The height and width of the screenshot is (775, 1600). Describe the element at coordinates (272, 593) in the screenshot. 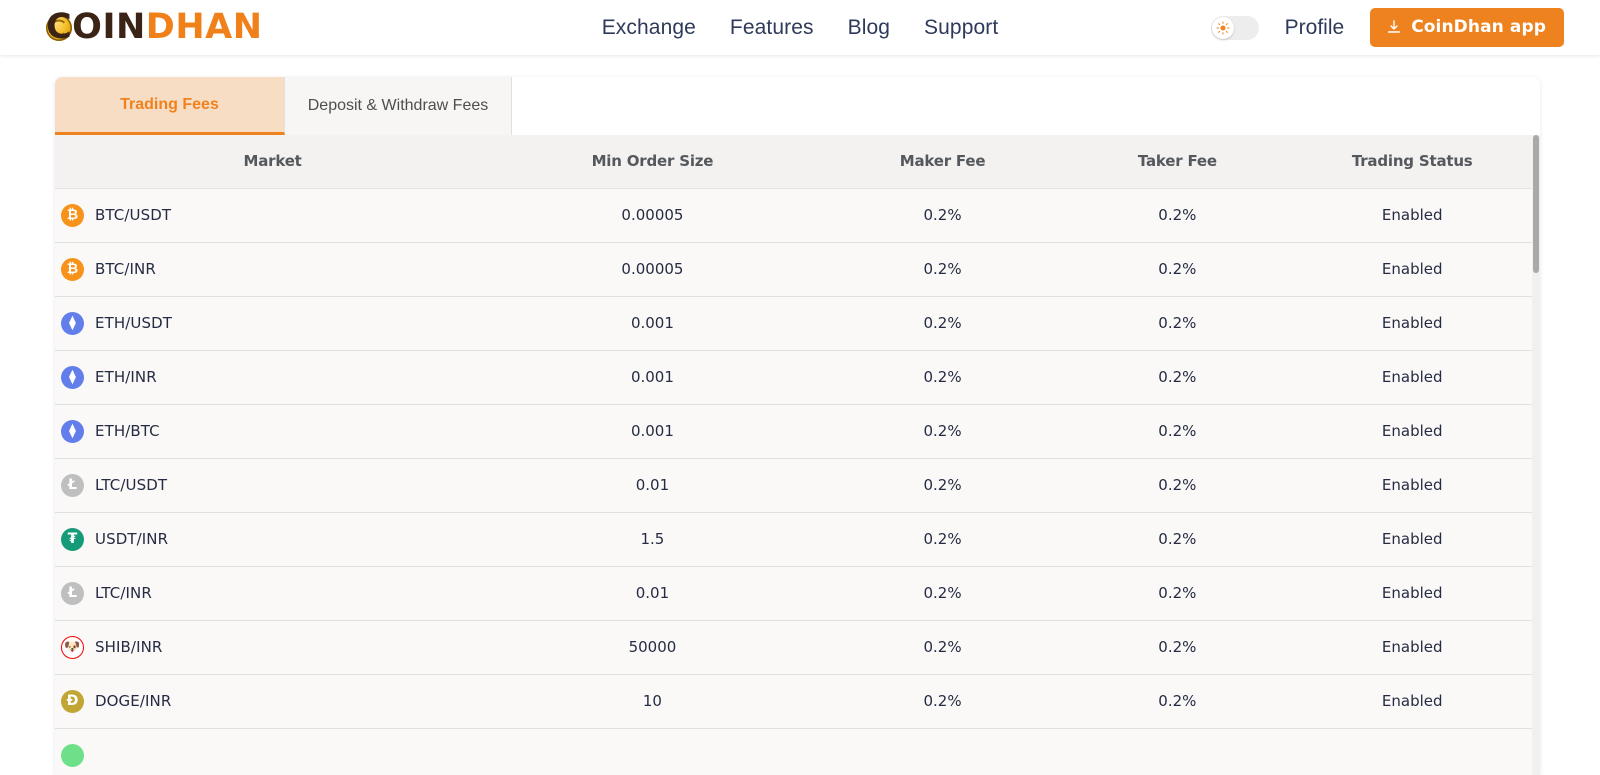

I see `cell-market: Ł LTC/INR` at that location.